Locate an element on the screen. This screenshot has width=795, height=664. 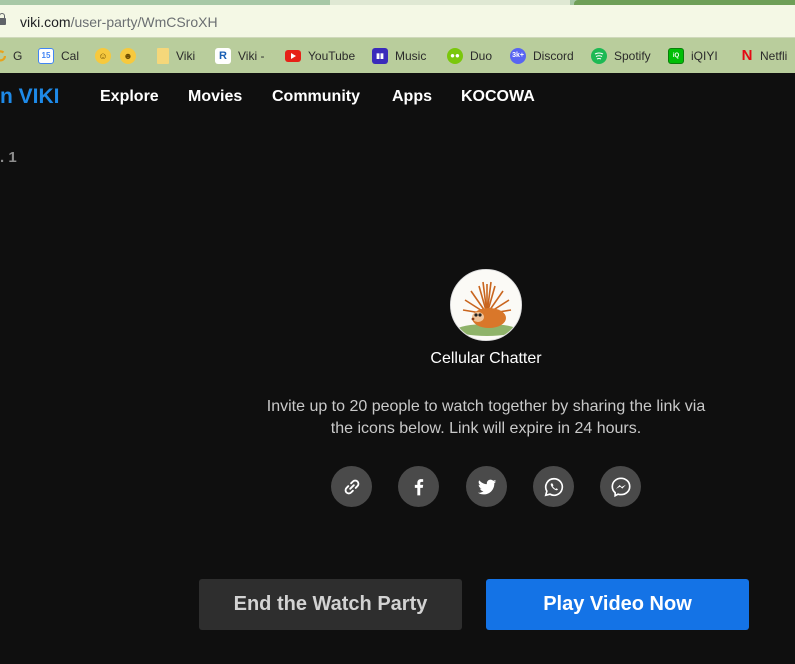
bookmark-label: G is located at coordinates (18, 55).